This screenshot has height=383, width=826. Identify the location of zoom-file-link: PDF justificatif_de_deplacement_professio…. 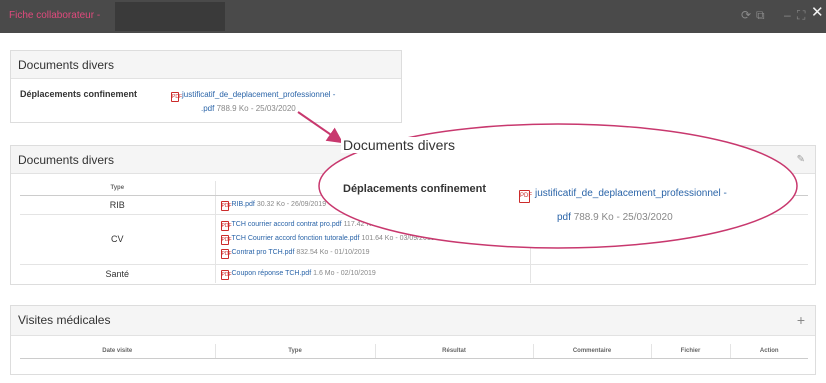
(639, 206).